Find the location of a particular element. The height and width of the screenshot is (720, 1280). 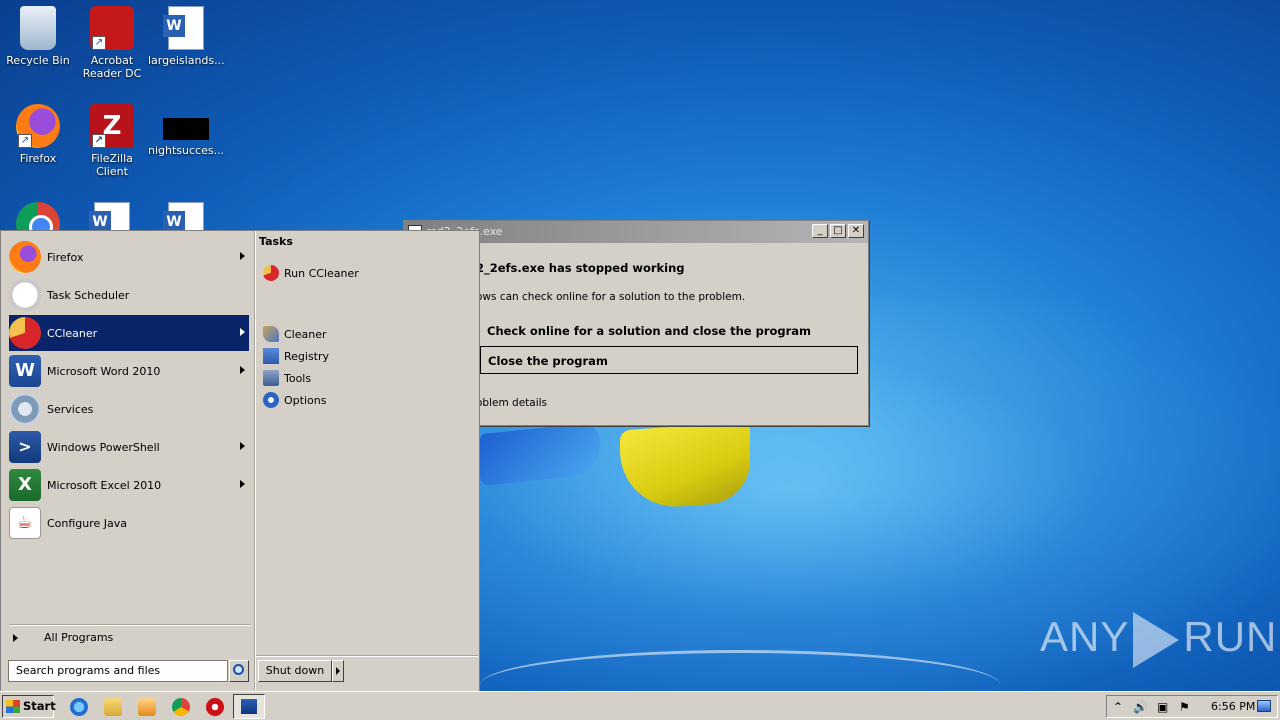

close-program-option: Close the program is located at coordinates (669, 360).